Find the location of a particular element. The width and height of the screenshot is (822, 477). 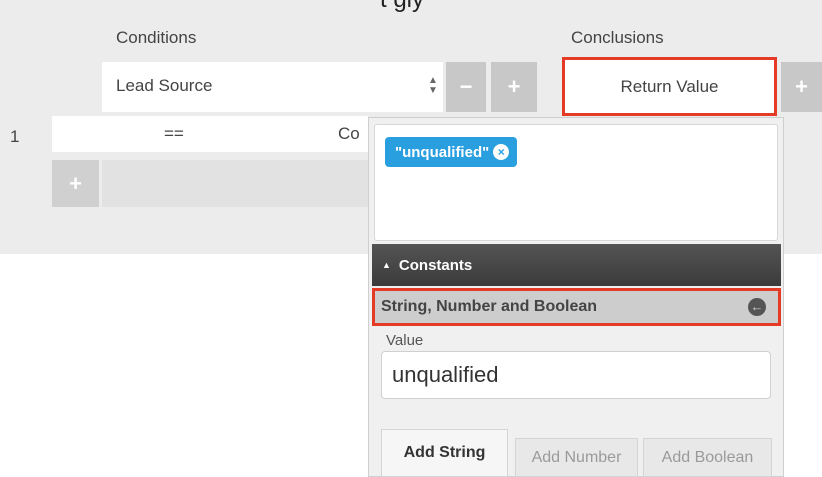

add-row-strip is located at coordinates (235, 183).